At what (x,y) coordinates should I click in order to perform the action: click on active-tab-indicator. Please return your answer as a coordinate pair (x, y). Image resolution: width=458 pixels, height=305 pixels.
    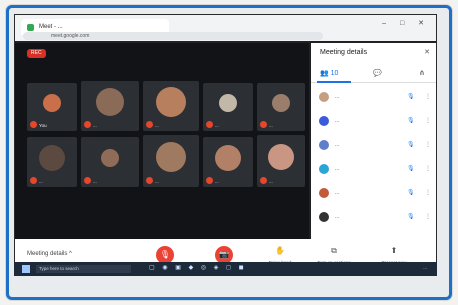
    Looking at the image, I should click on (334, 82).